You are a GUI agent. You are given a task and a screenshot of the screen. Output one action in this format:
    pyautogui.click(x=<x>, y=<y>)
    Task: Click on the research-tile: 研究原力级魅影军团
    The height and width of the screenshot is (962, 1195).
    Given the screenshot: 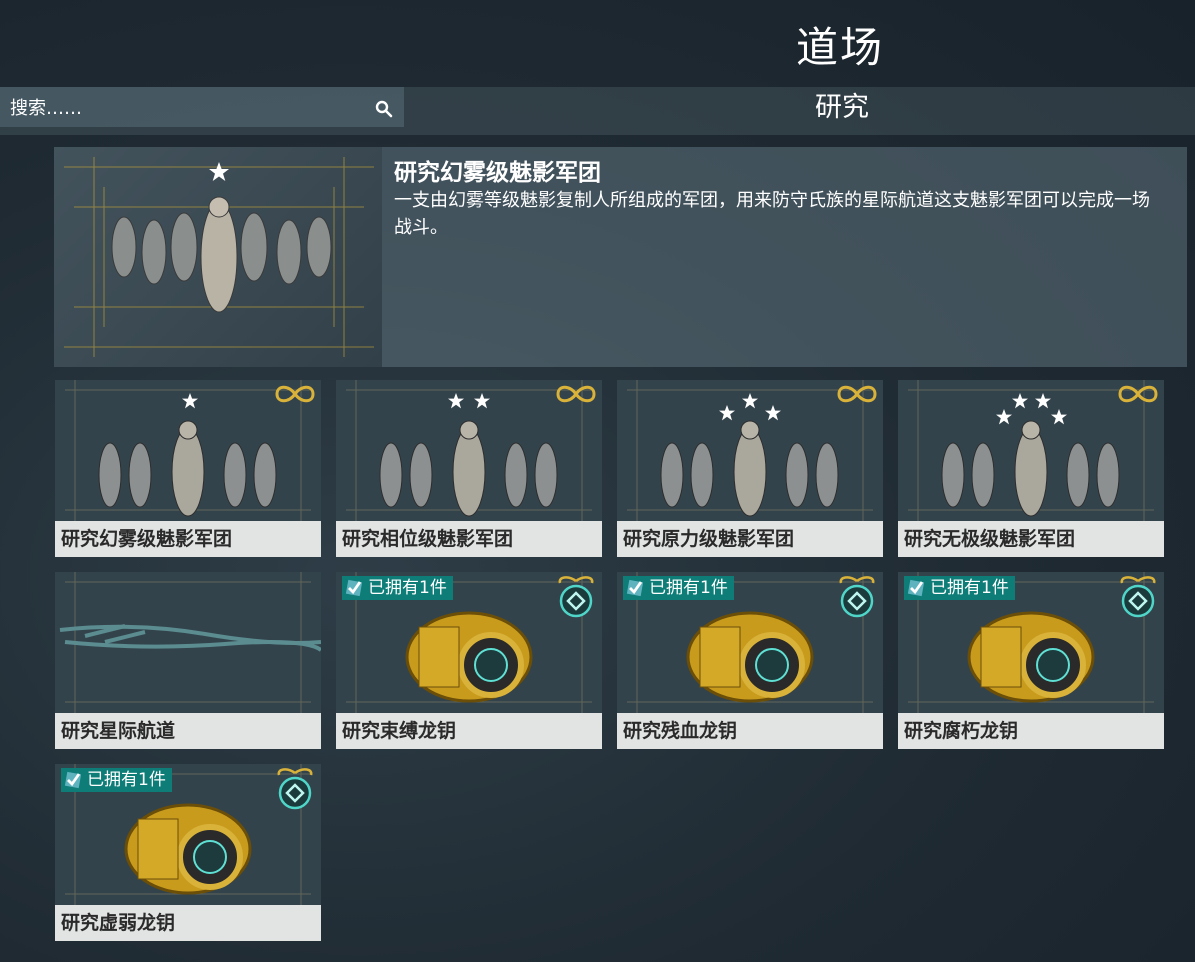 What is the action you would take?
    pyautogui.click(x=750, y=468)
    